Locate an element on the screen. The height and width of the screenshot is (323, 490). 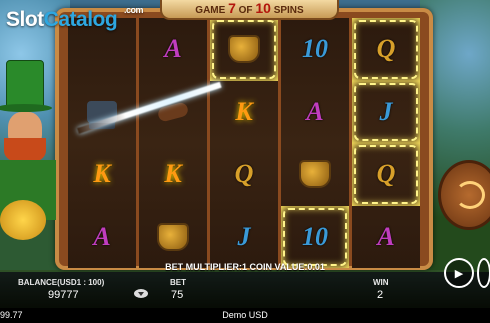
symbol-q: Q is located at coordinates (244, 174).